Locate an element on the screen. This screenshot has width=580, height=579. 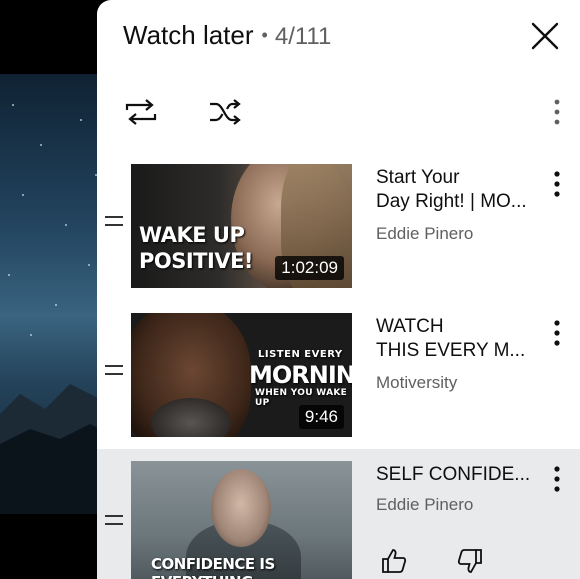
thumbs-up-icon is located at coordinates (394, 561).